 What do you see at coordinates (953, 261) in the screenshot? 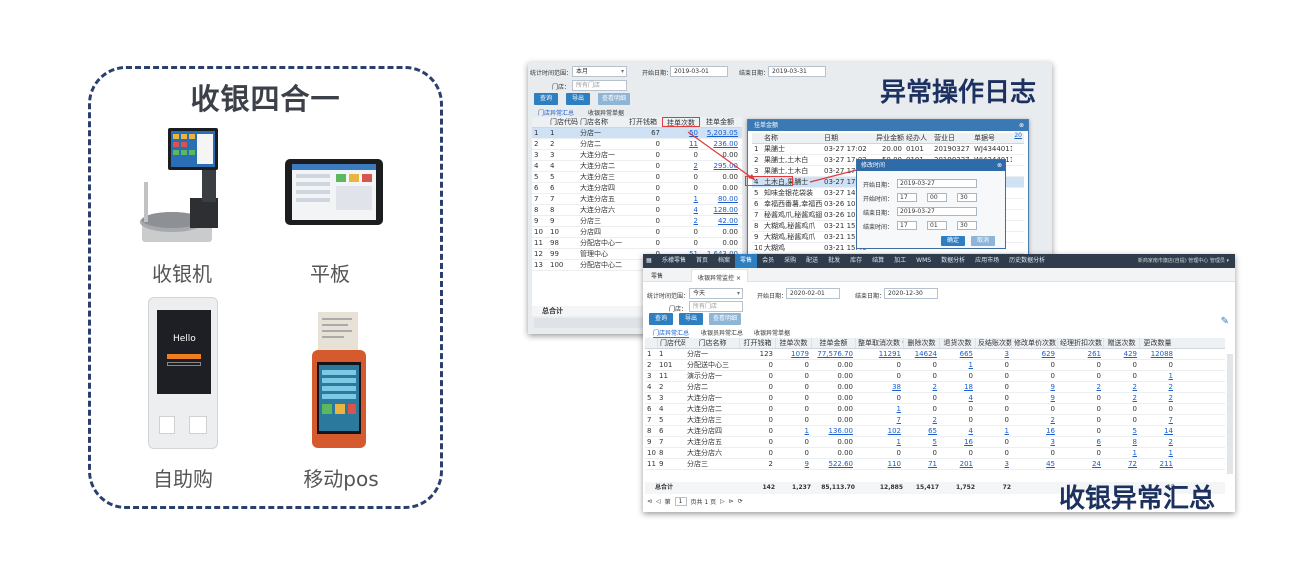
I see `nav-item: 数据分析` at bounding box center [953, 261].